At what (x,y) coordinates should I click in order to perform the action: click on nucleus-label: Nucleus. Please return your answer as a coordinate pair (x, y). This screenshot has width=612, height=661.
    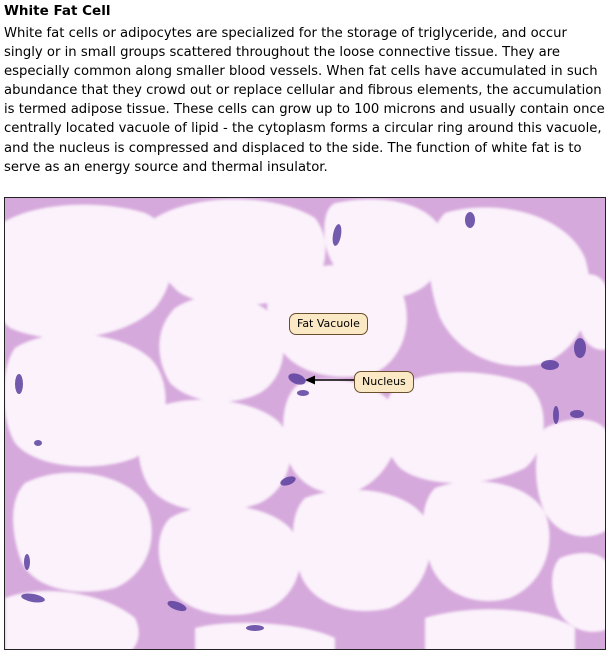
    Looking at the image, I should click on (384, 382).